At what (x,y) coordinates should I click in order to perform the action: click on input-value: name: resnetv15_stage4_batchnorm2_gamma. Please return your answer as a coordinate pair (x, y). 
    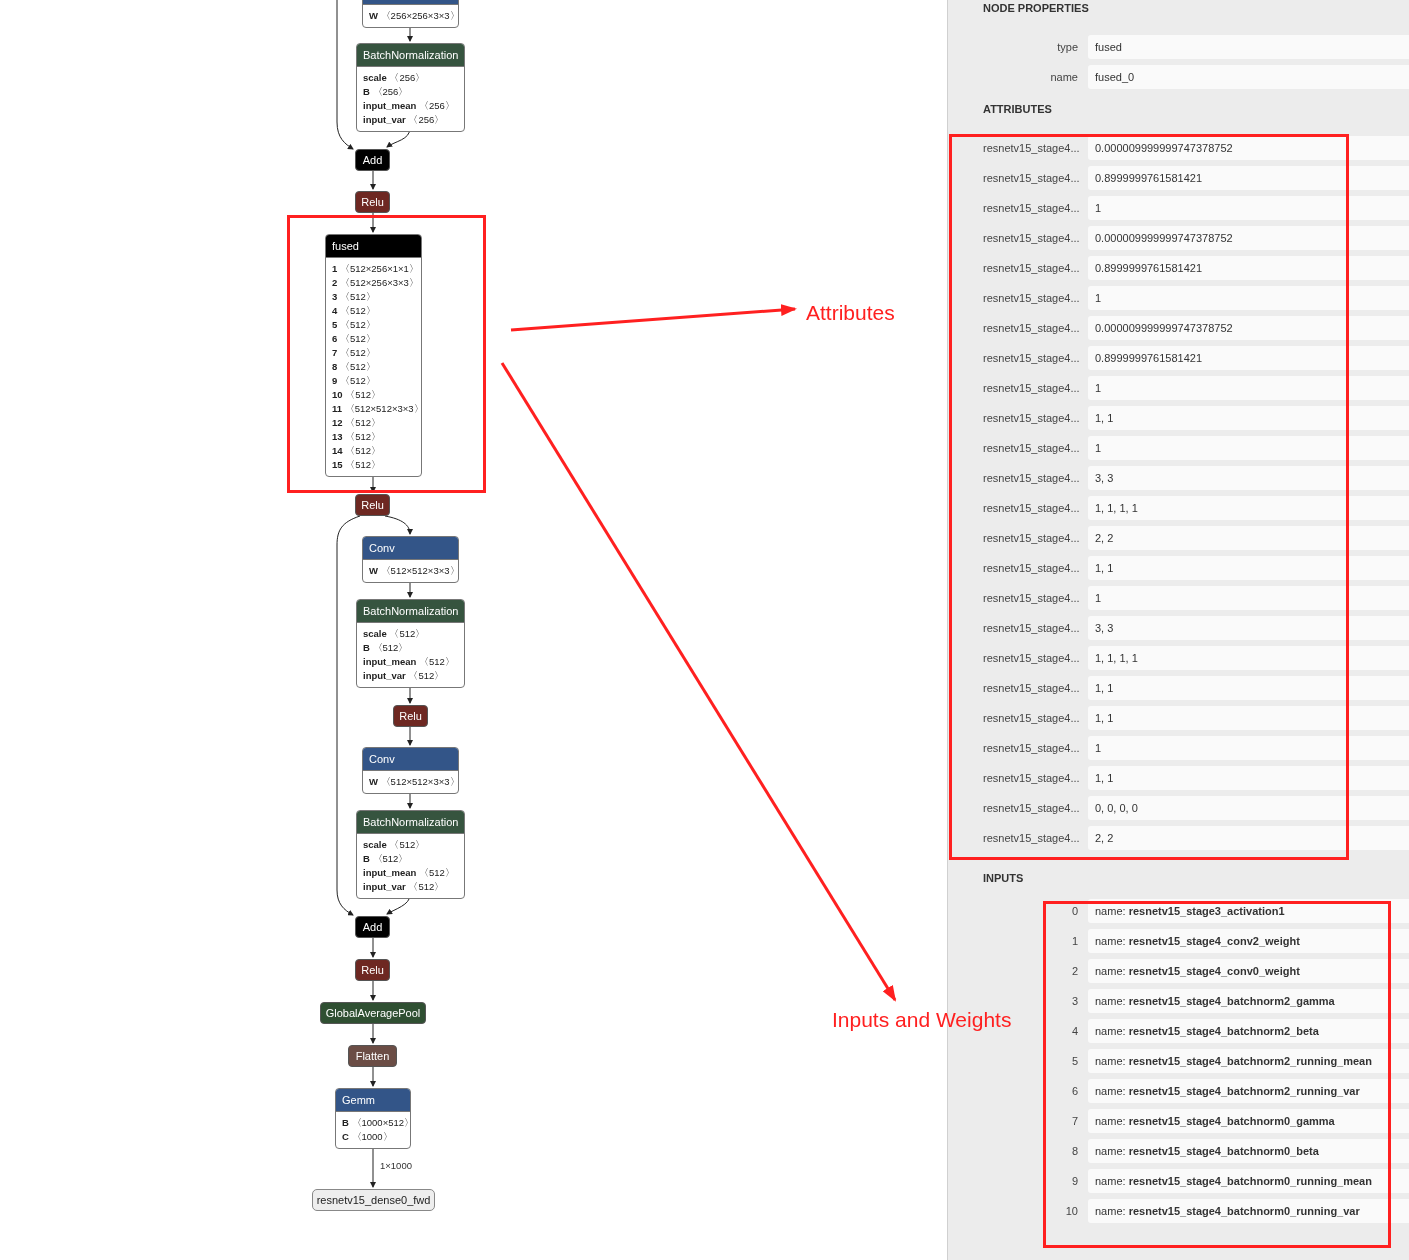
    Looking at the image, I should click on (1248, 1001).